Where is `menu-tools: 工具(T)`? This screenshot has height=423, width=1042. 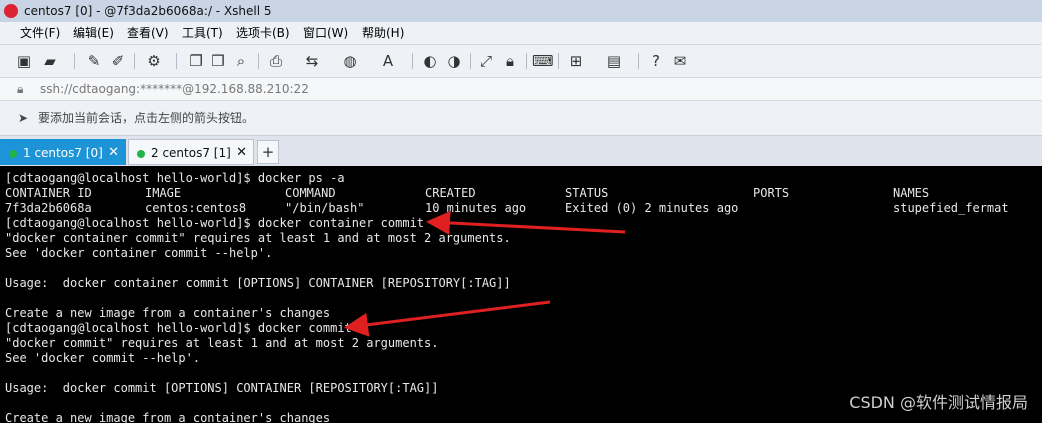 menu-tools: 工具(T) is located at coordinates (202, 33).